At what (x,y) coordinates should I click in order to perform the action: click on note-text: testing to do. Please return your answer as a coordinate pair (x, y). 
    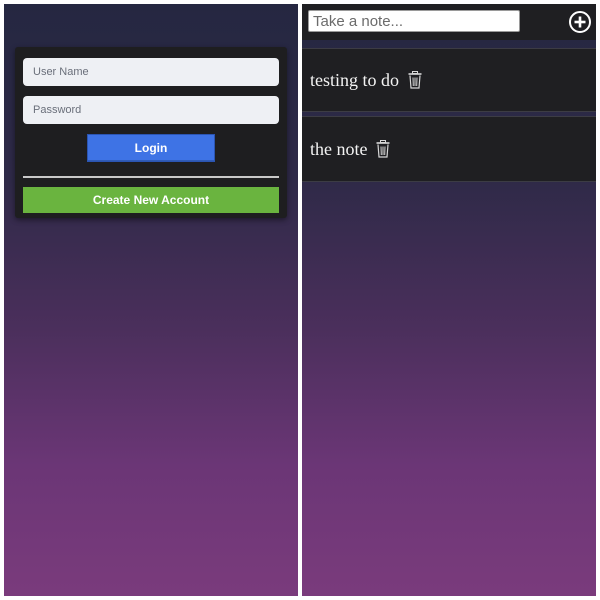
    Looking at the image, I should click on (354, 79).